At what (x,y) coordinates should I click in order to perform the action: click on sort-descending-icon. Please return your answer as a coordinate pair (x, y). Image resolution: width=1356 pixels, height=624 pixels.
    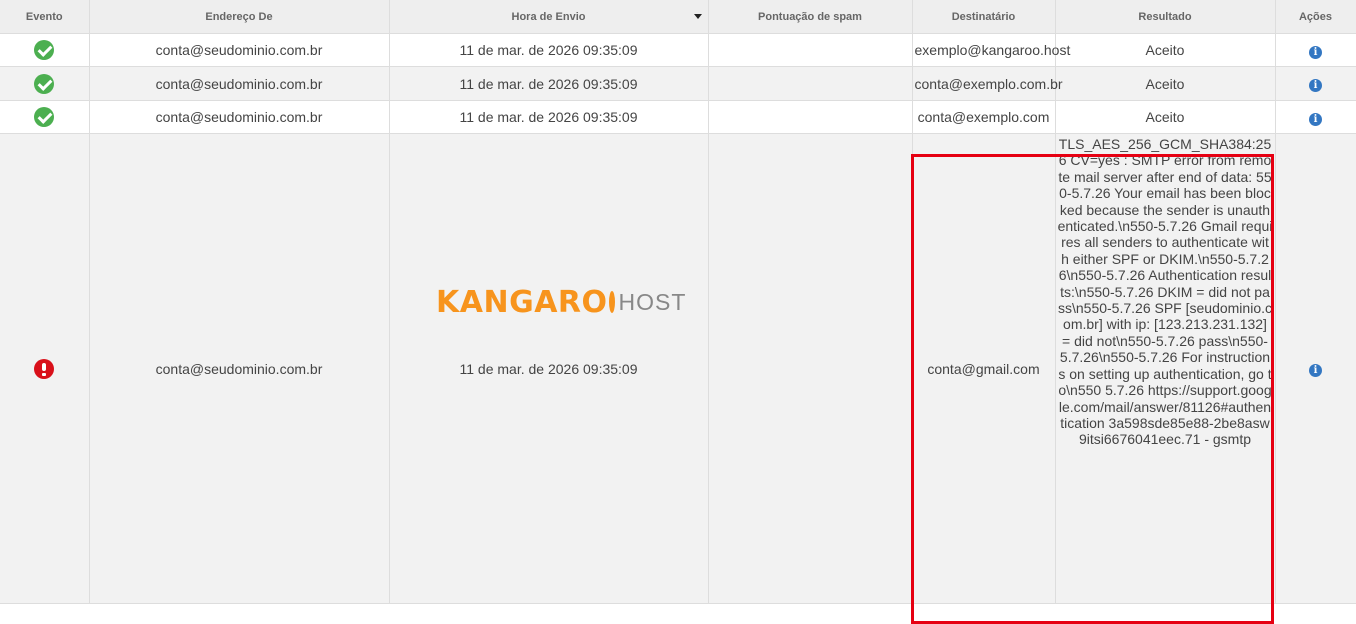
    Looking at the image, I should click on (697, 16).